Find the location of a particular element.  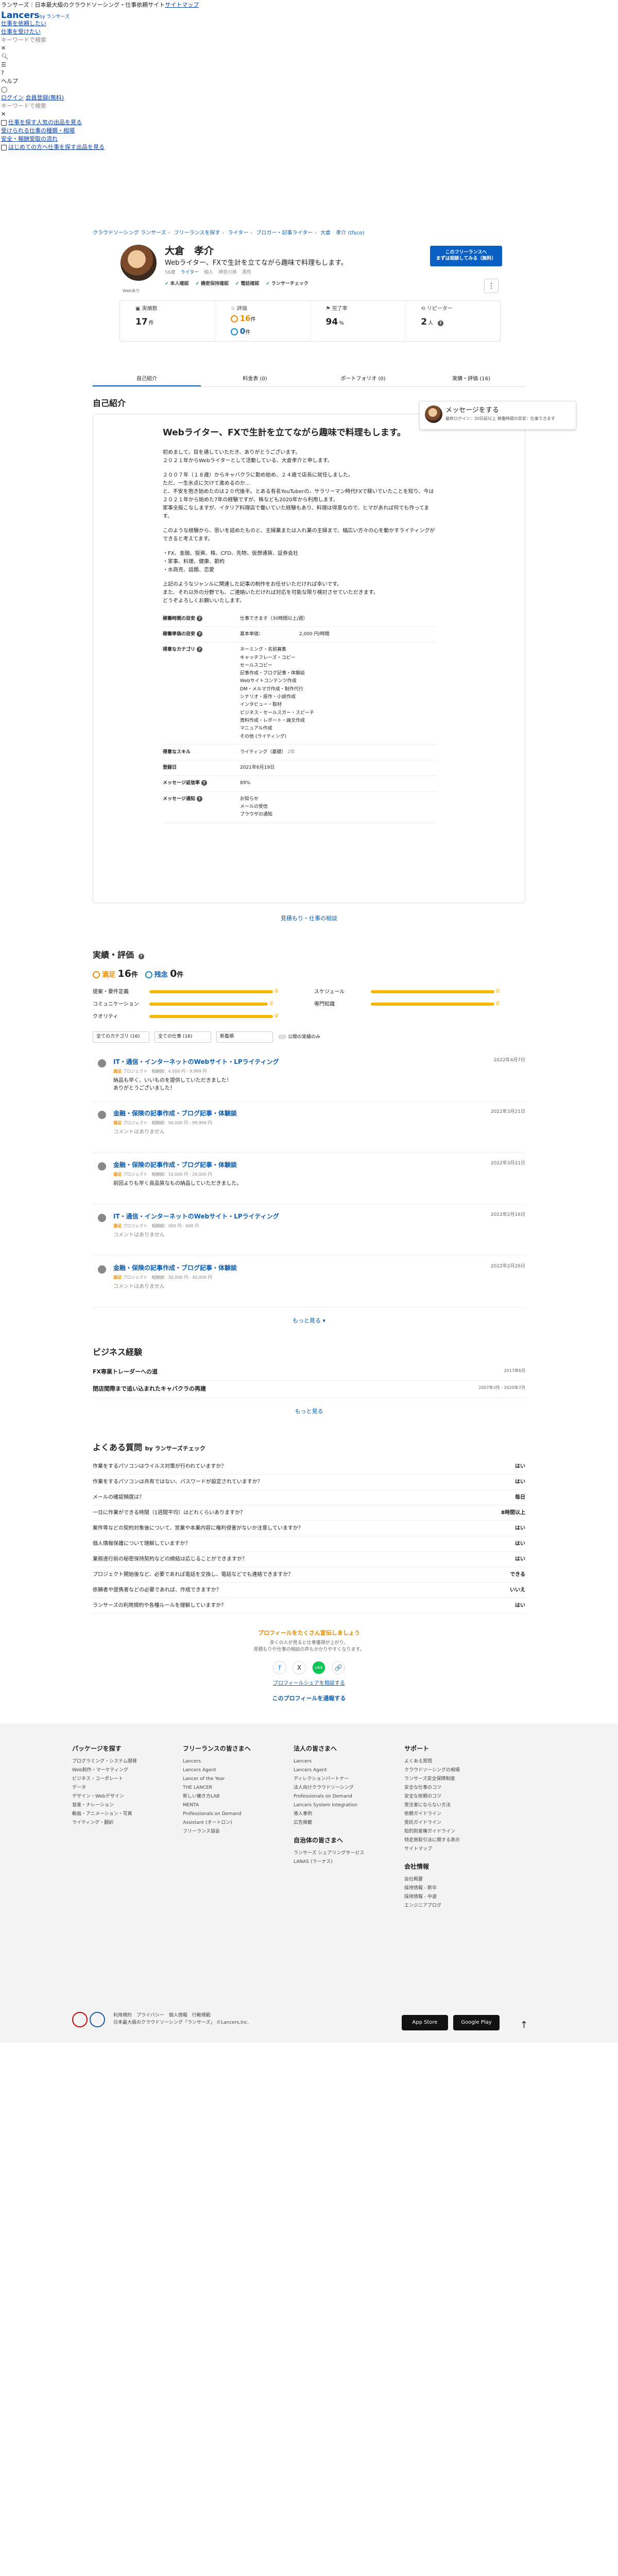

x-icon: X is located at coordinates (300, 1667).